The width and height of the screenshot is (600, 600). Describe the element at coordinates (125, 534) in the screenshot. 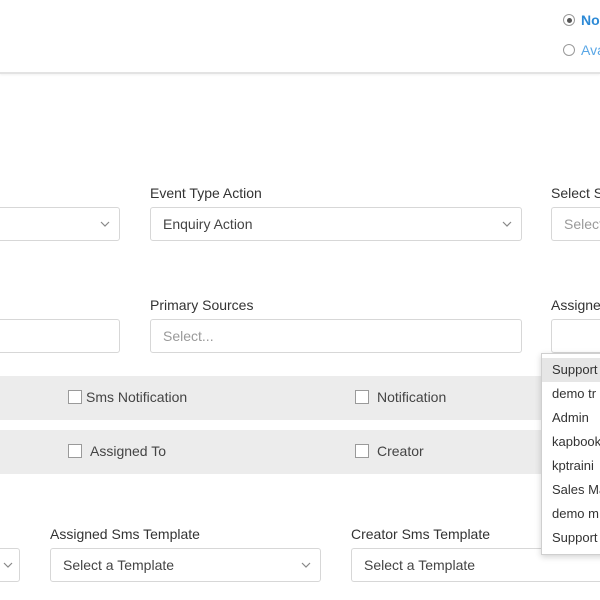

I see `assigned-sms-template-label: Assigned Sms Template` at that location.